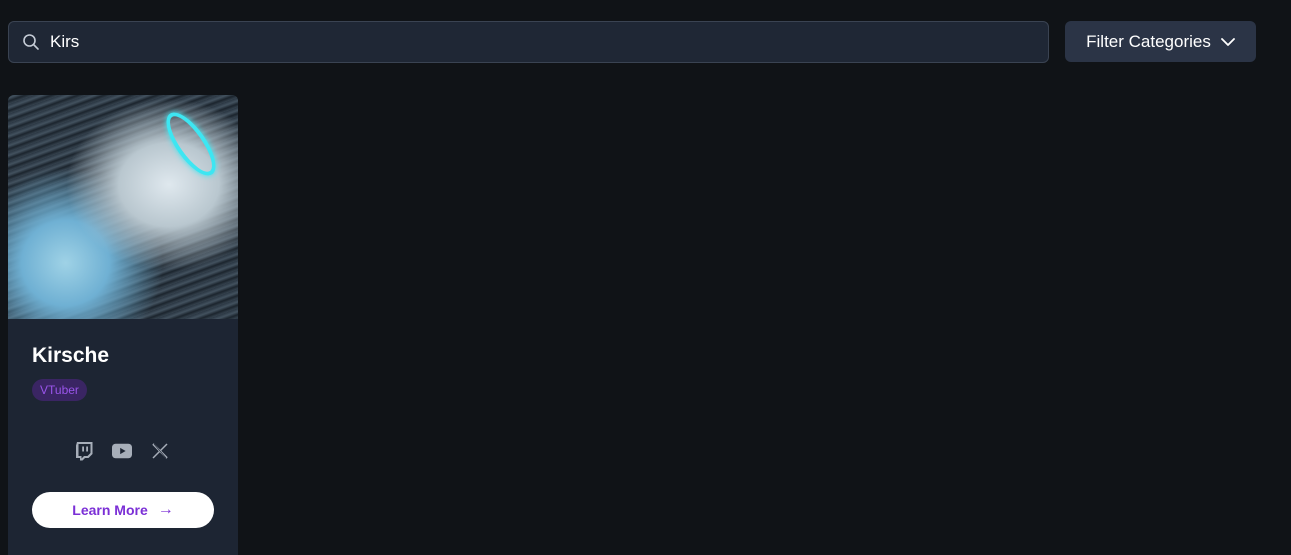 The height and width of the screenshot is (555, 1291). Describe the element at coordinates (110, 510) in the screenshot. I see `learn-more-label: Learn More` at that location.